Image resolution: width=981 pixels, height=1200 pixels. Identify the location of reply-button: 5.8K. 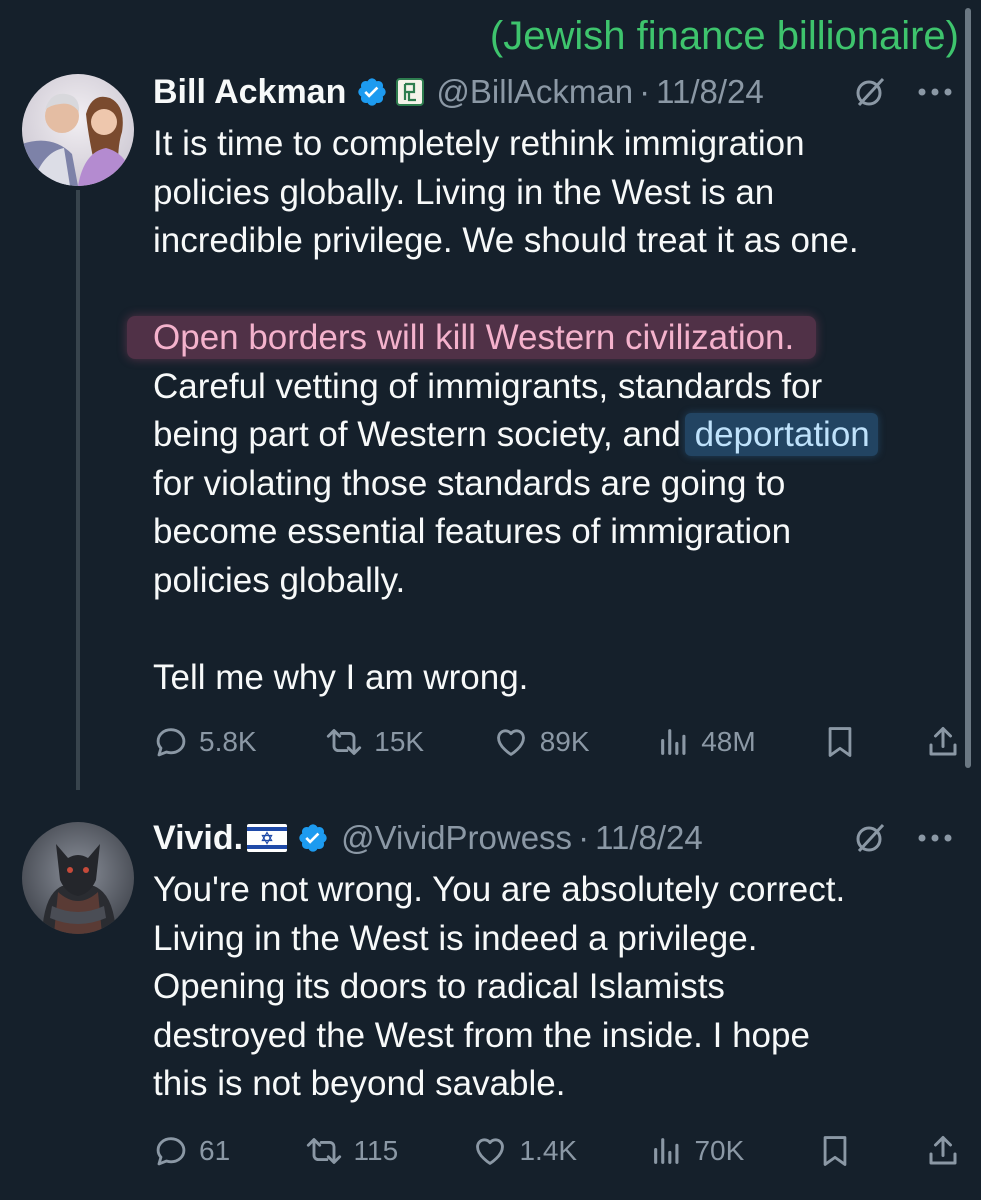
(205, 742).